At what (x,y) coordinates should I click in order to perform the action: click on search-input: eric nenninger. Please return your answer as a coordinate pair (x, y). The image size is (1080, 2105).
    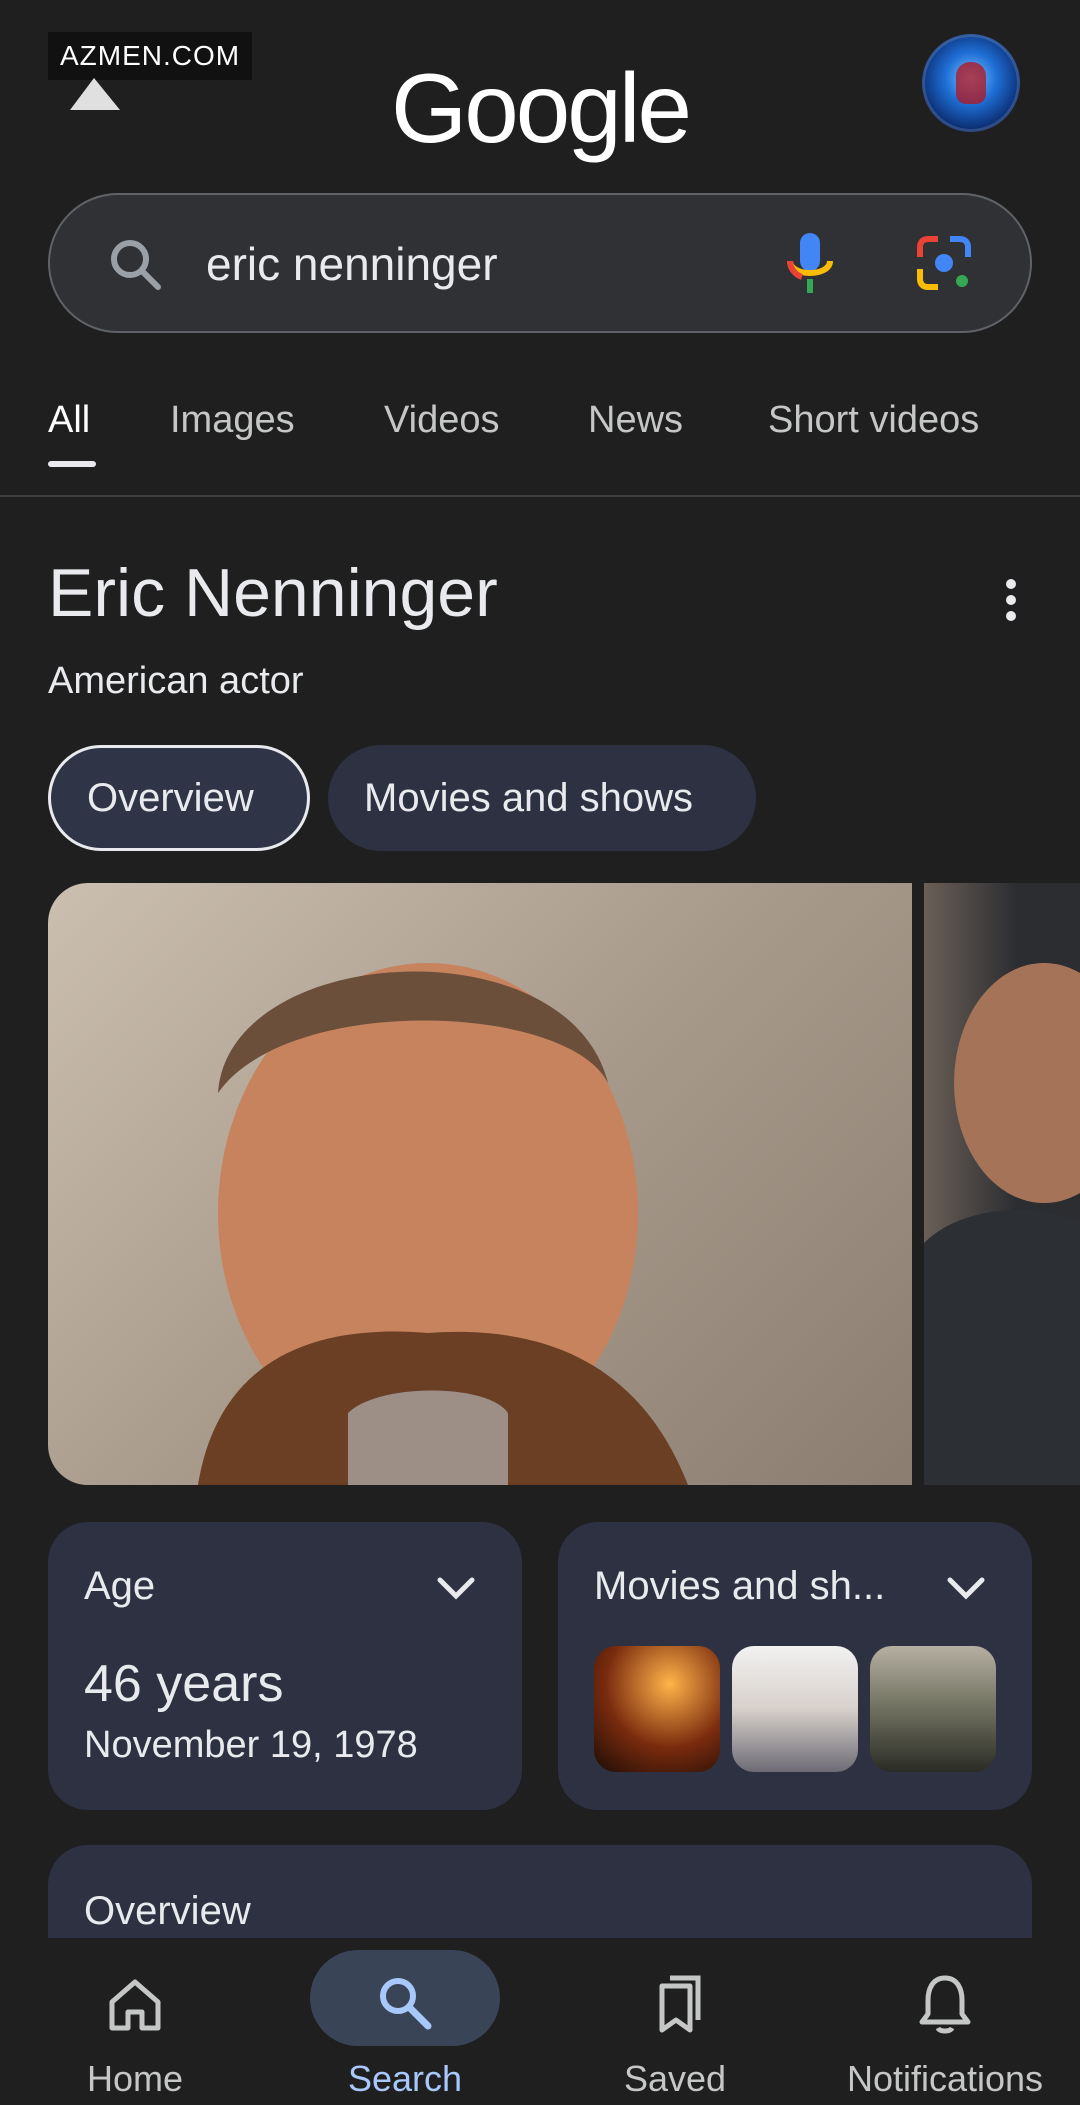
    Looking at the image, I should click on (352, 264).